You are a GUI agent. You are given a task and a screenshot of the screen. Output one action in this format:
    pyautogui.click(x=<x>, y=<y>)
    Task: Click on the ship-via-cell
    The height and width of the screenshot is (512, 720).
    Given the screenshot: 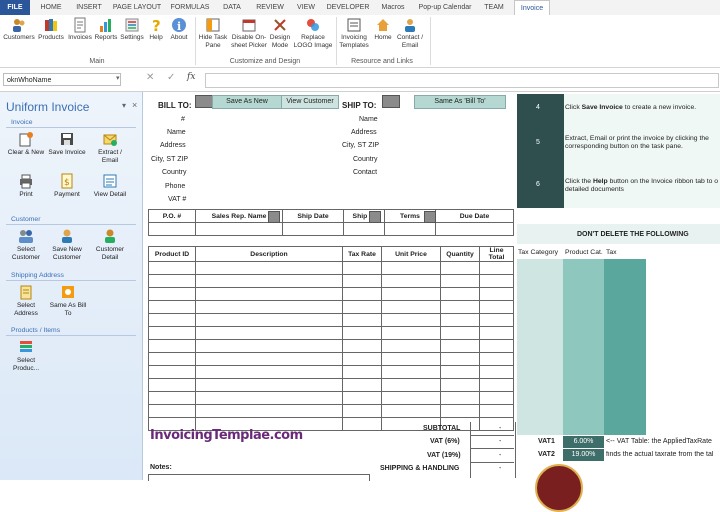 What is the action you would take?
    pyautogui.click(x=364, y=229)
    